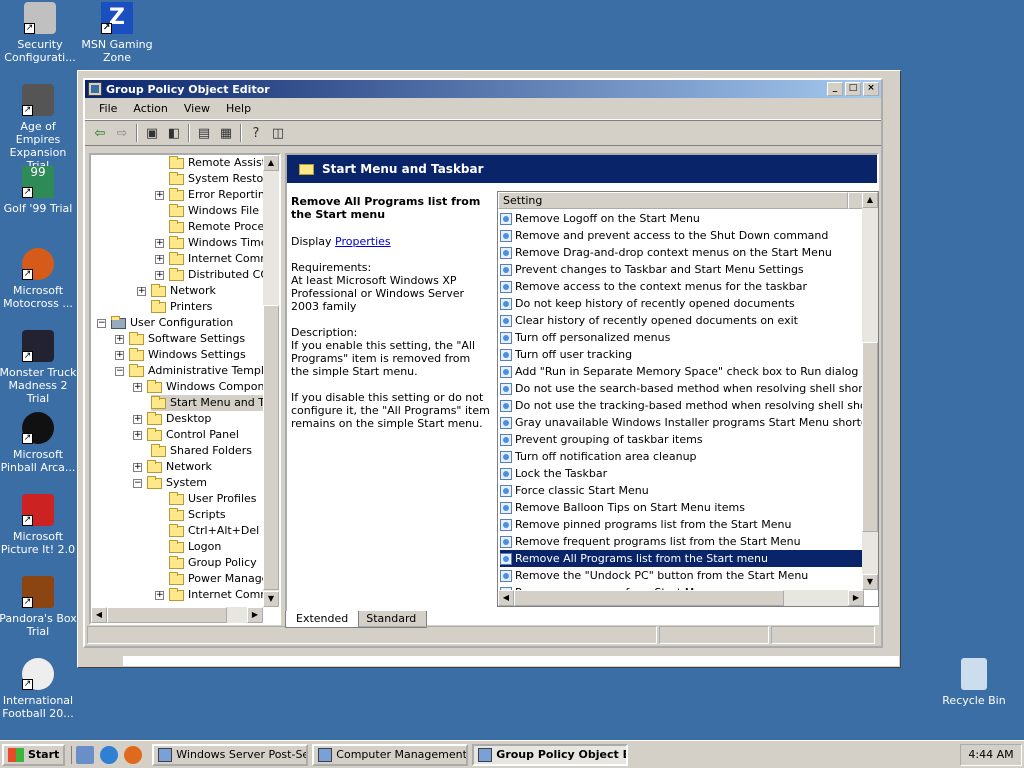  Describe the element at coordinates (256, 133) in the screenshot. I see `help-icon: ?` at that location.